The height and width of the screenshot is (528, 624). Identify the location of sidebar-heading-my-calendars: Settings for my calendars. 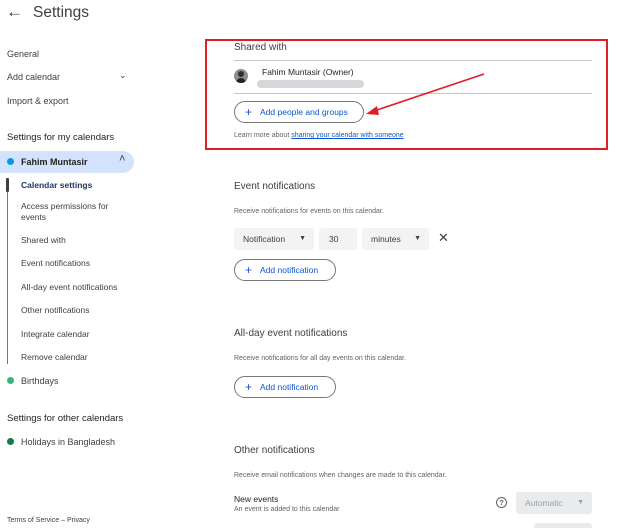
(61, 137).